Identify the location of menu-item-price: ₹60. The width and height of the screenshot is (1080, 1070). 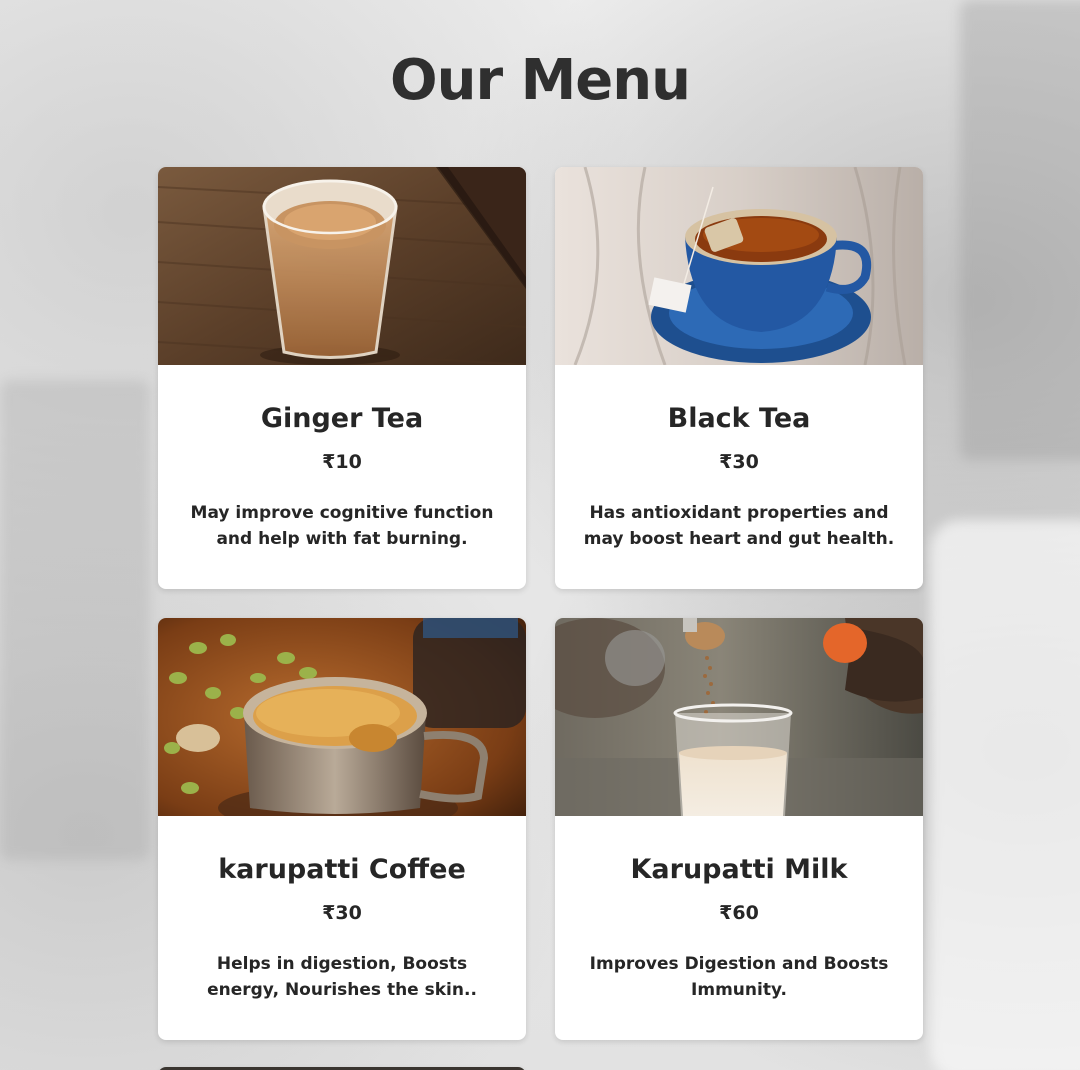
(739, 913).